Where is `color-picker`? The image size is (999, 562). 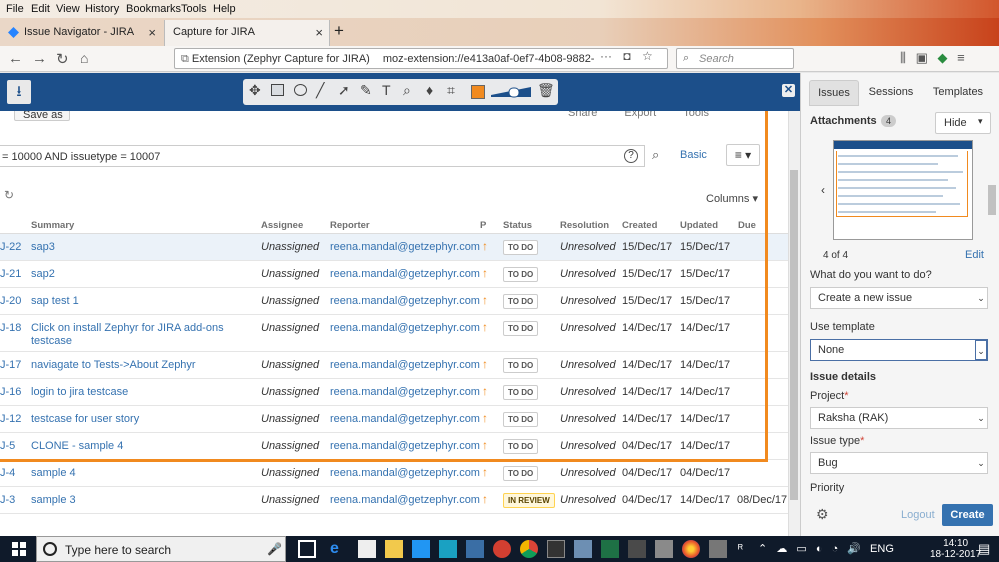
color-picker is located at coordinates (478, 92).